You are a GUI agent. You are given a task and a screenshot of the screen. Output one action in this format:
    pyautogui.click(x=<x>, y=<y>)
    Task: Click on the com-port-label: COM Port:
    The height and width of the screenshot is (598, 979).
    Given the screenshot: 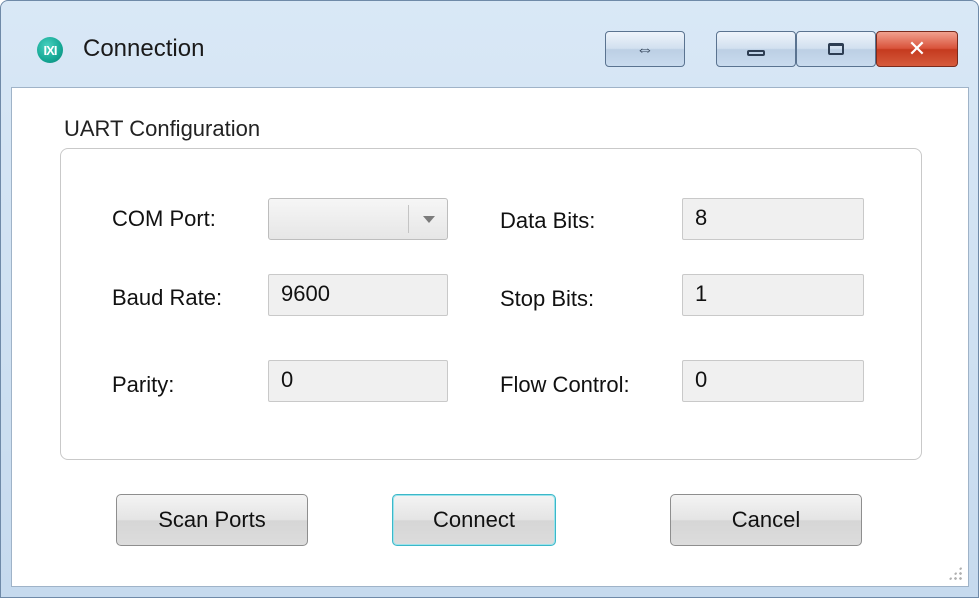 What is the action you would take?
    pyautogui.click(x=164, y=218)
    